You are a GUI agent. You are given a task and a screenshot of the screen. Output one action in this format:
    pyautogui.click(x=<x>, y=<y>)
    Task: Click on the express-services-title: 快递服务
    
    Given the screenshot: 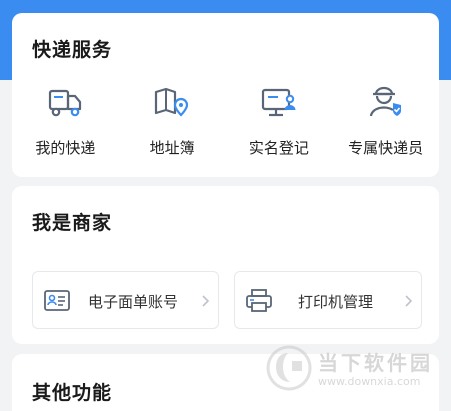 What is the action you would take?
    pyautogui.click(x=72, y=50)
    